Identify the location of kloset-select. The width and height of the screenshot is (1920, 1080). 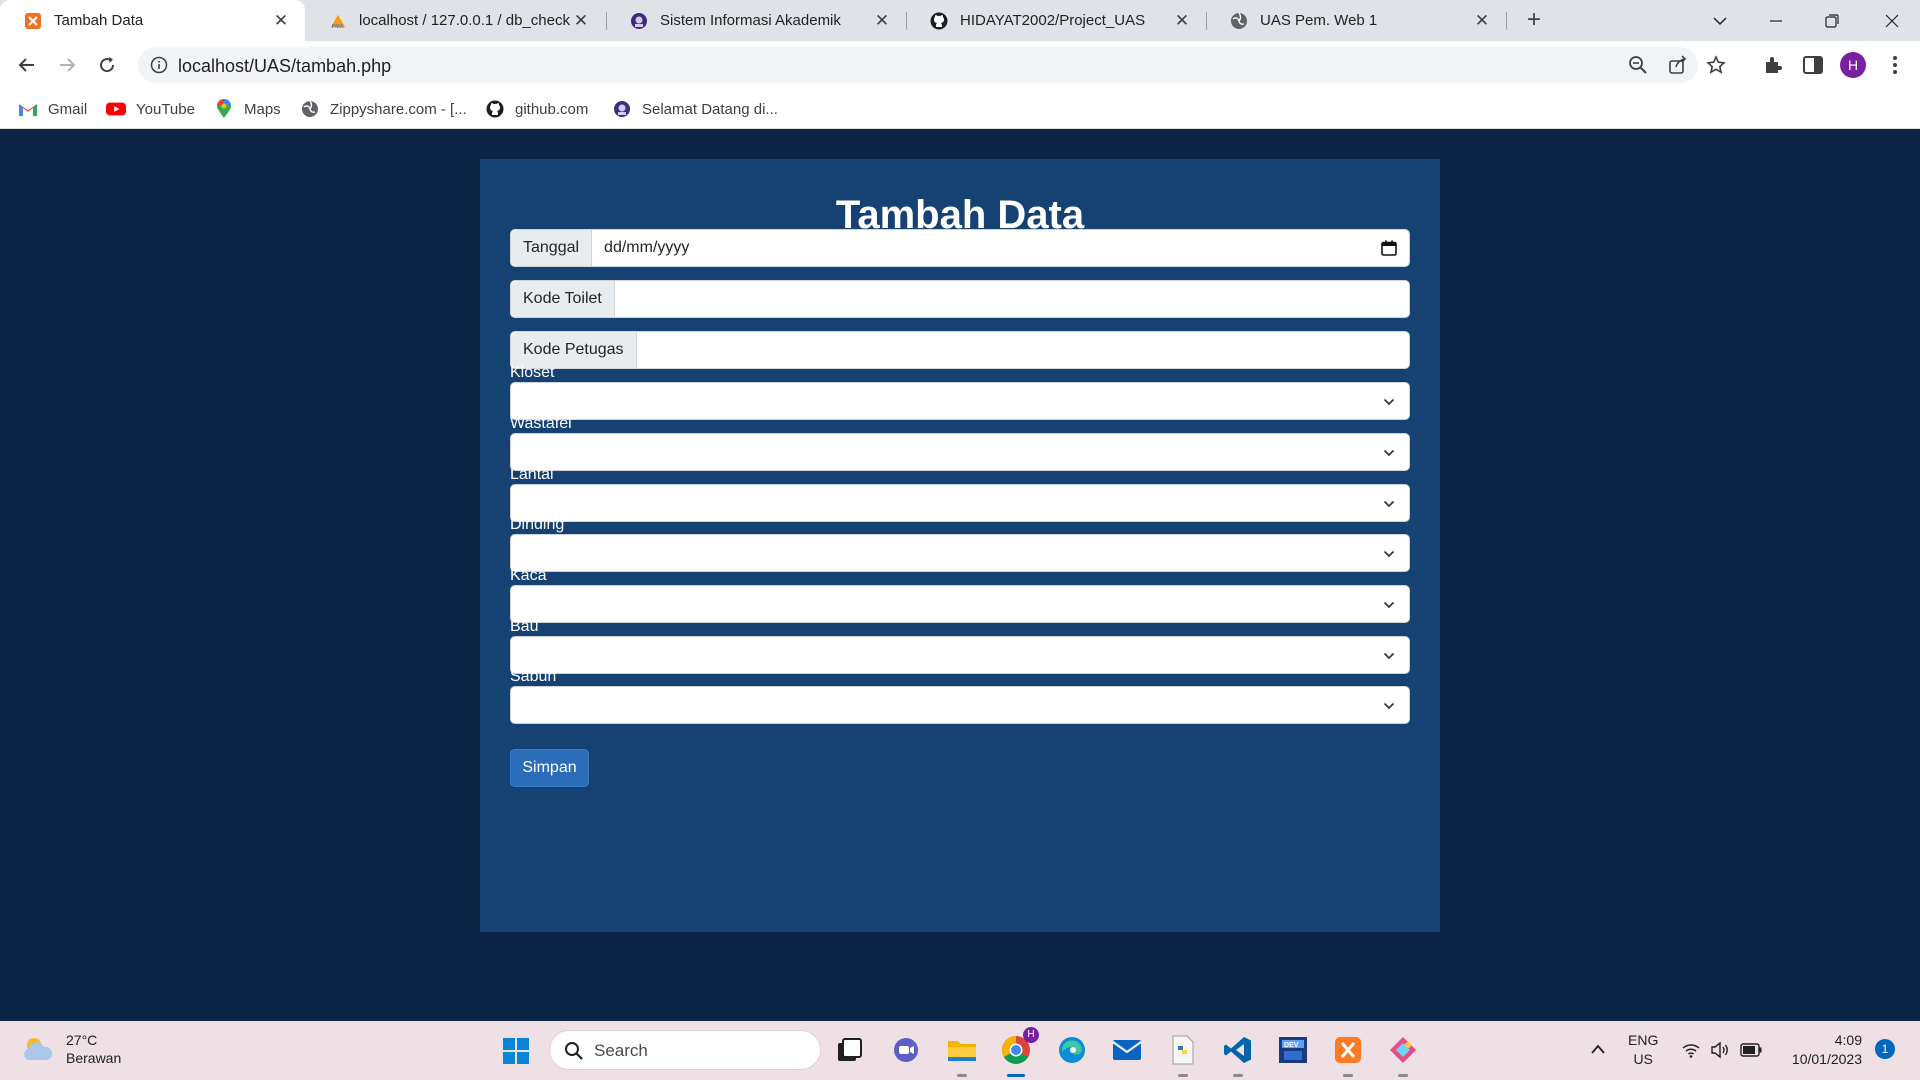
(960, 401).